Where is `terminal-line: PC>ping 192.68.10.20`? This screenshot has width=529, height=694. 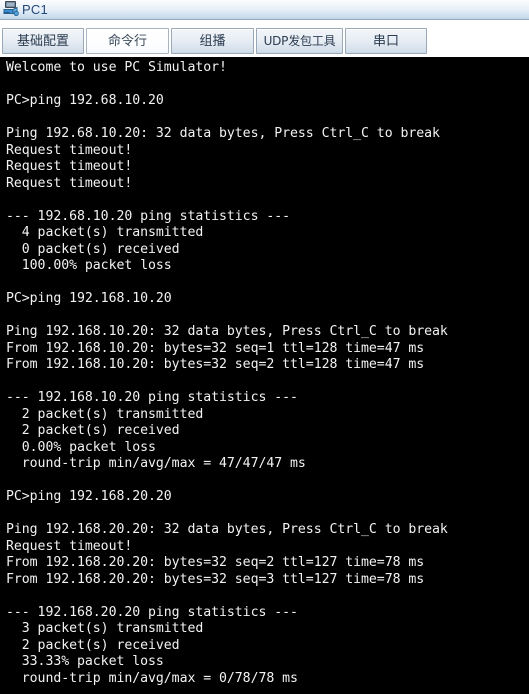
terminal-line: PC>ping 192.68.10.20 is located at coordinates (85, 100).